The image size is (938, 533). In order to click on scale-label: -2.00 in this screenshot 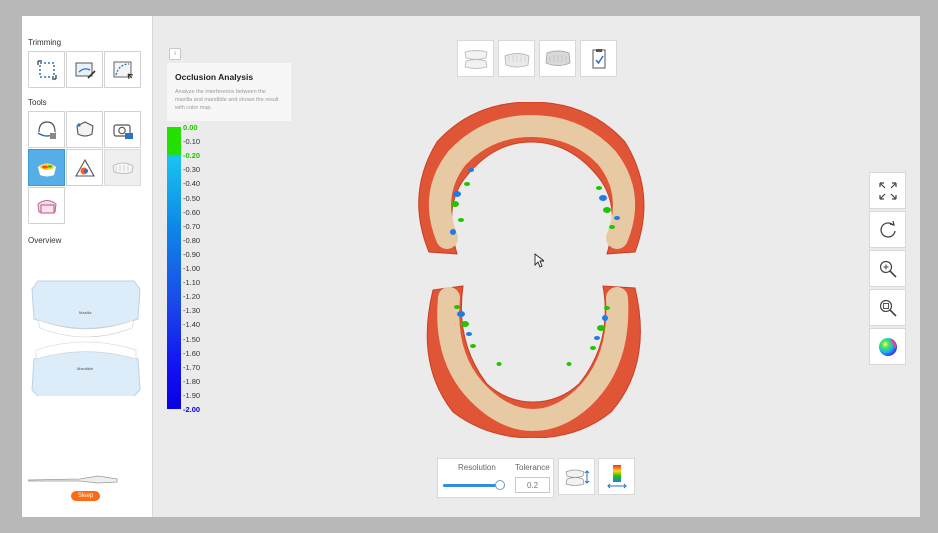, I will do `click(192, 409)`.